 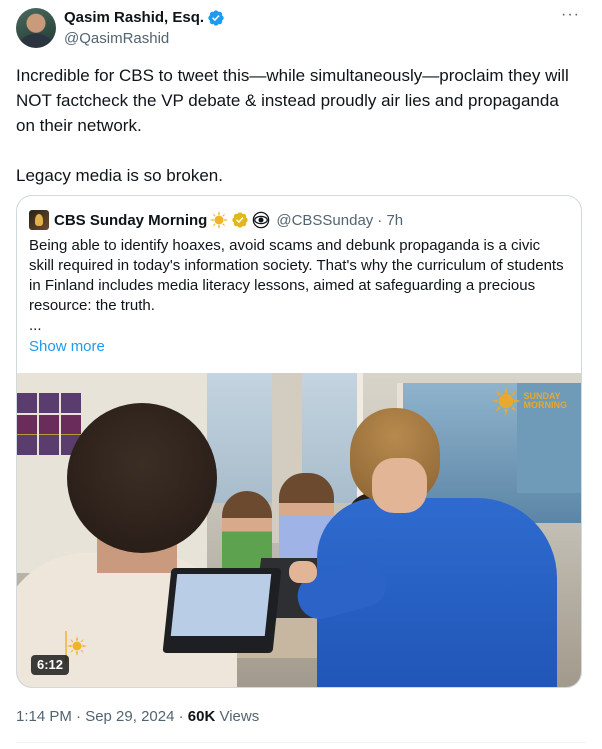 I want to click on quoted-avatar, so click(x=39, y=220).